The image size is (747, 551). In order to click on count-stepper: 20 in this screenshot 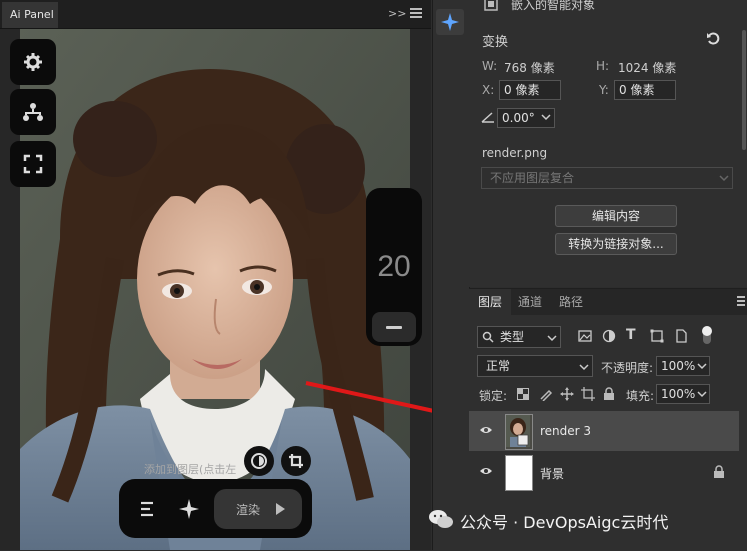, I will do `click(394, 267)`.